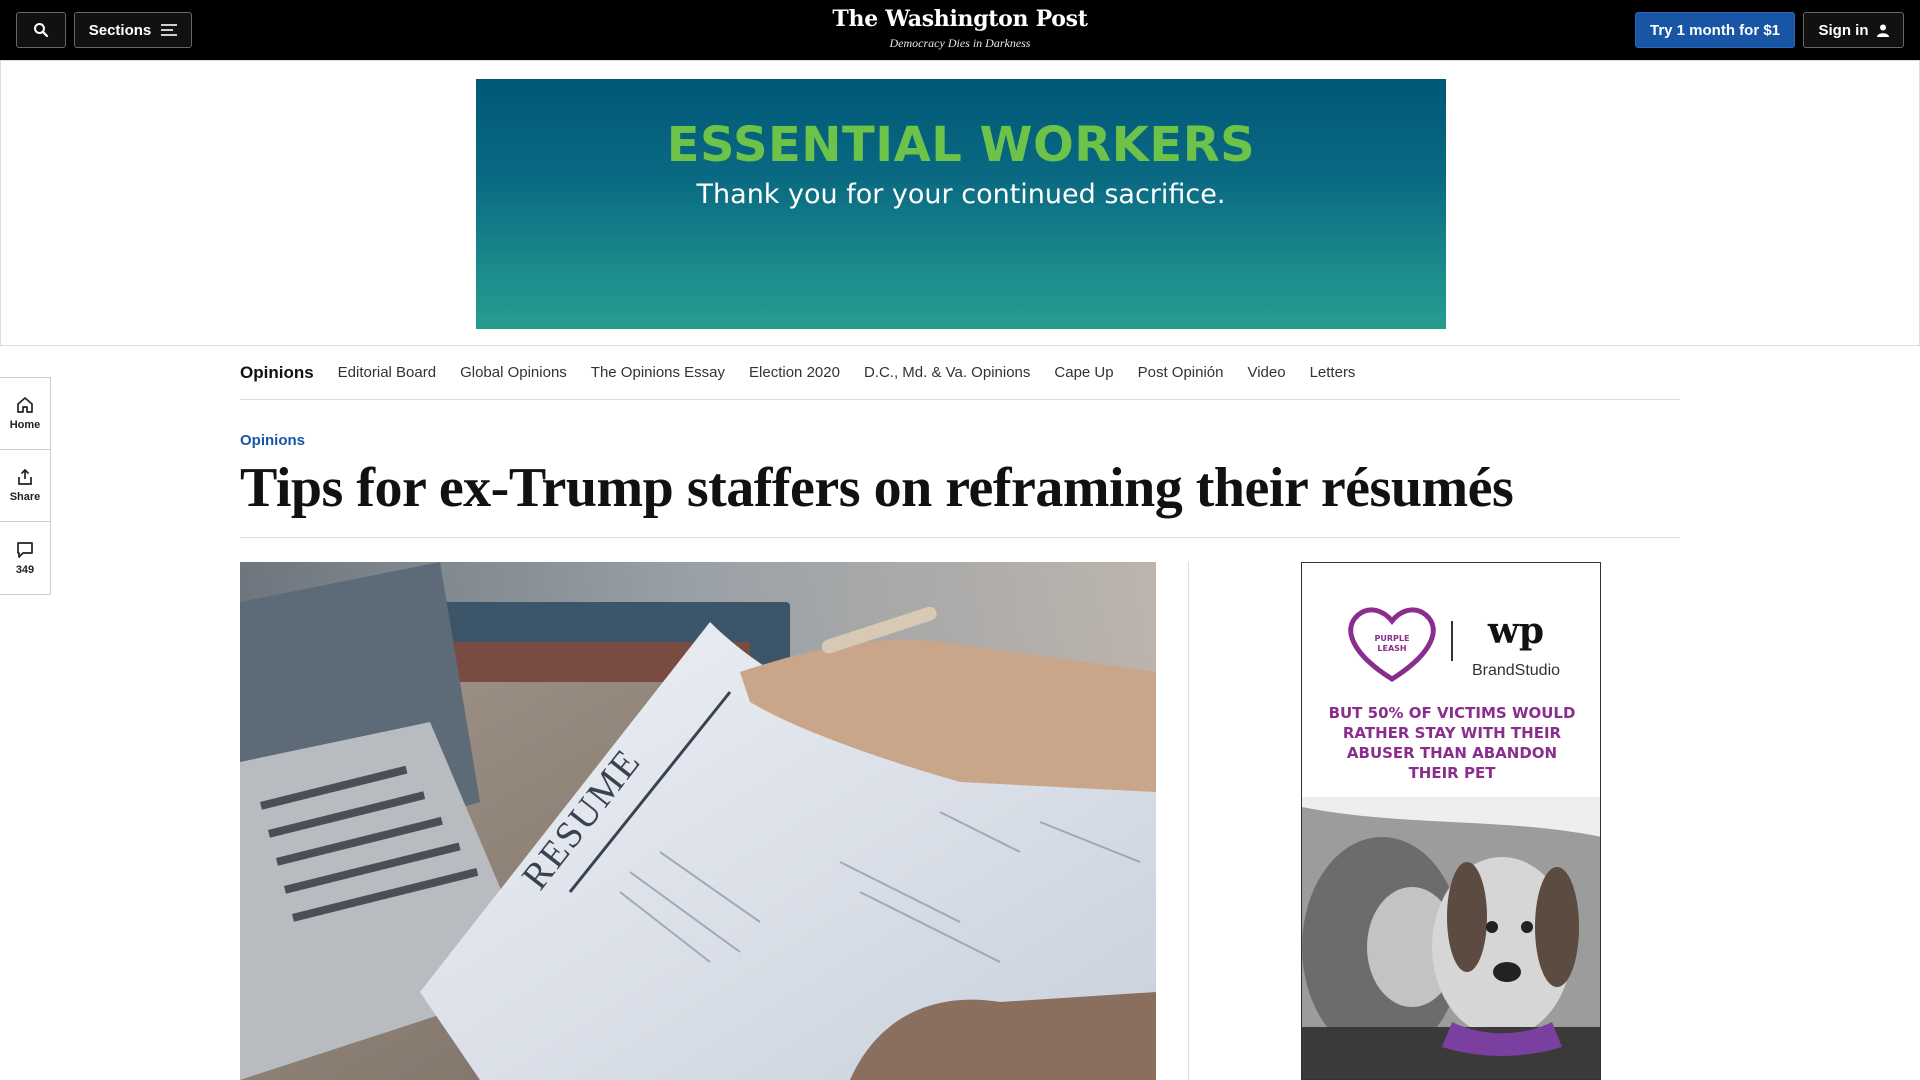  I want to click on rail-comments-count: 349, so click(25, 569).